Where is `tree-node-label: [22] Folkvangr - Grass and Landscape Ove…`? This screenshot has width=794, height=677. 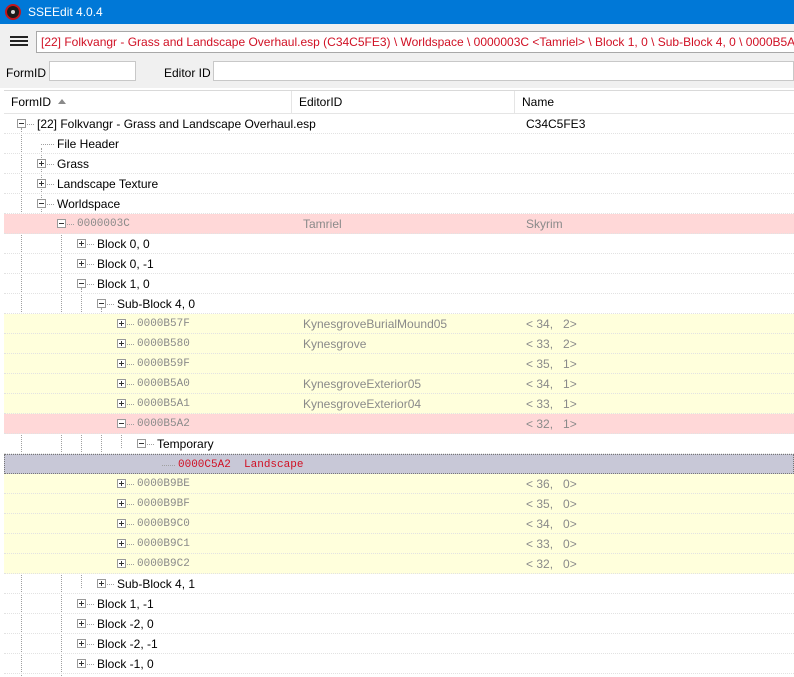
tree-node-label: [22] Folkvangr - Grass and Landscape Ove… is located at coordinates (176, 124).